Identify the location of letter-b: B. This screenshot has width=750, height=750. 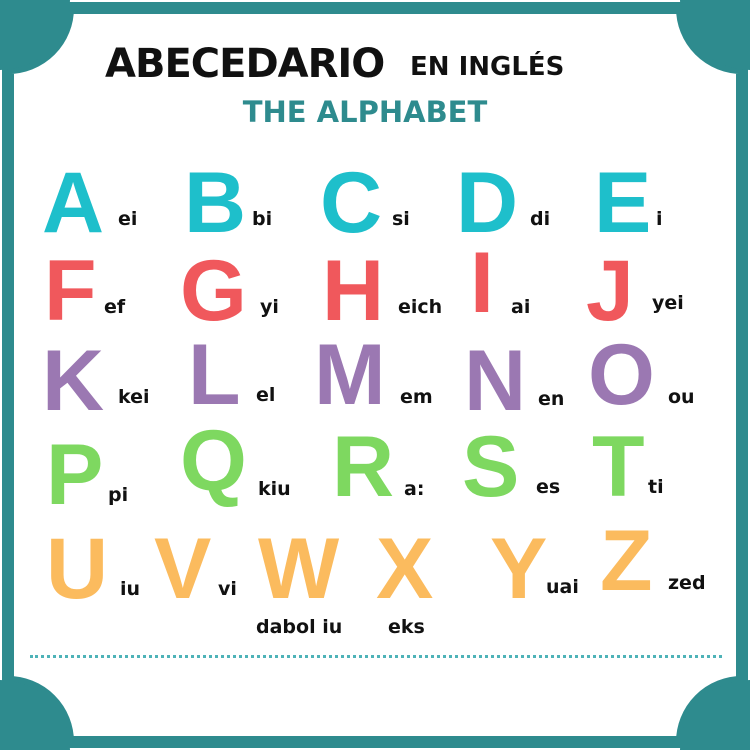
(215, 203).